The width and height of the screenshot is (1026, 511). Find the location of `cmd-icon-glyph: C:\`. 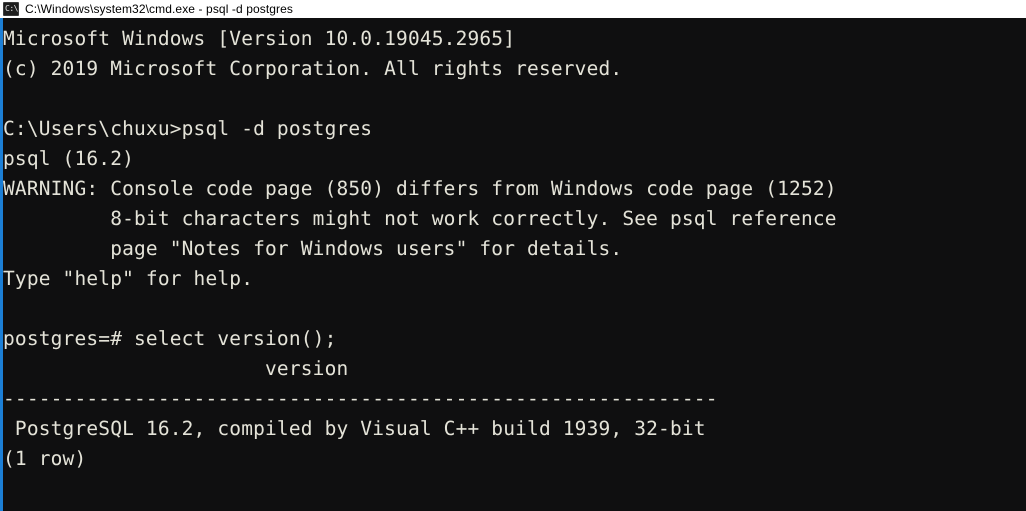

cmd-icon-glyph: C:\ is located at coordinates (11, 8).